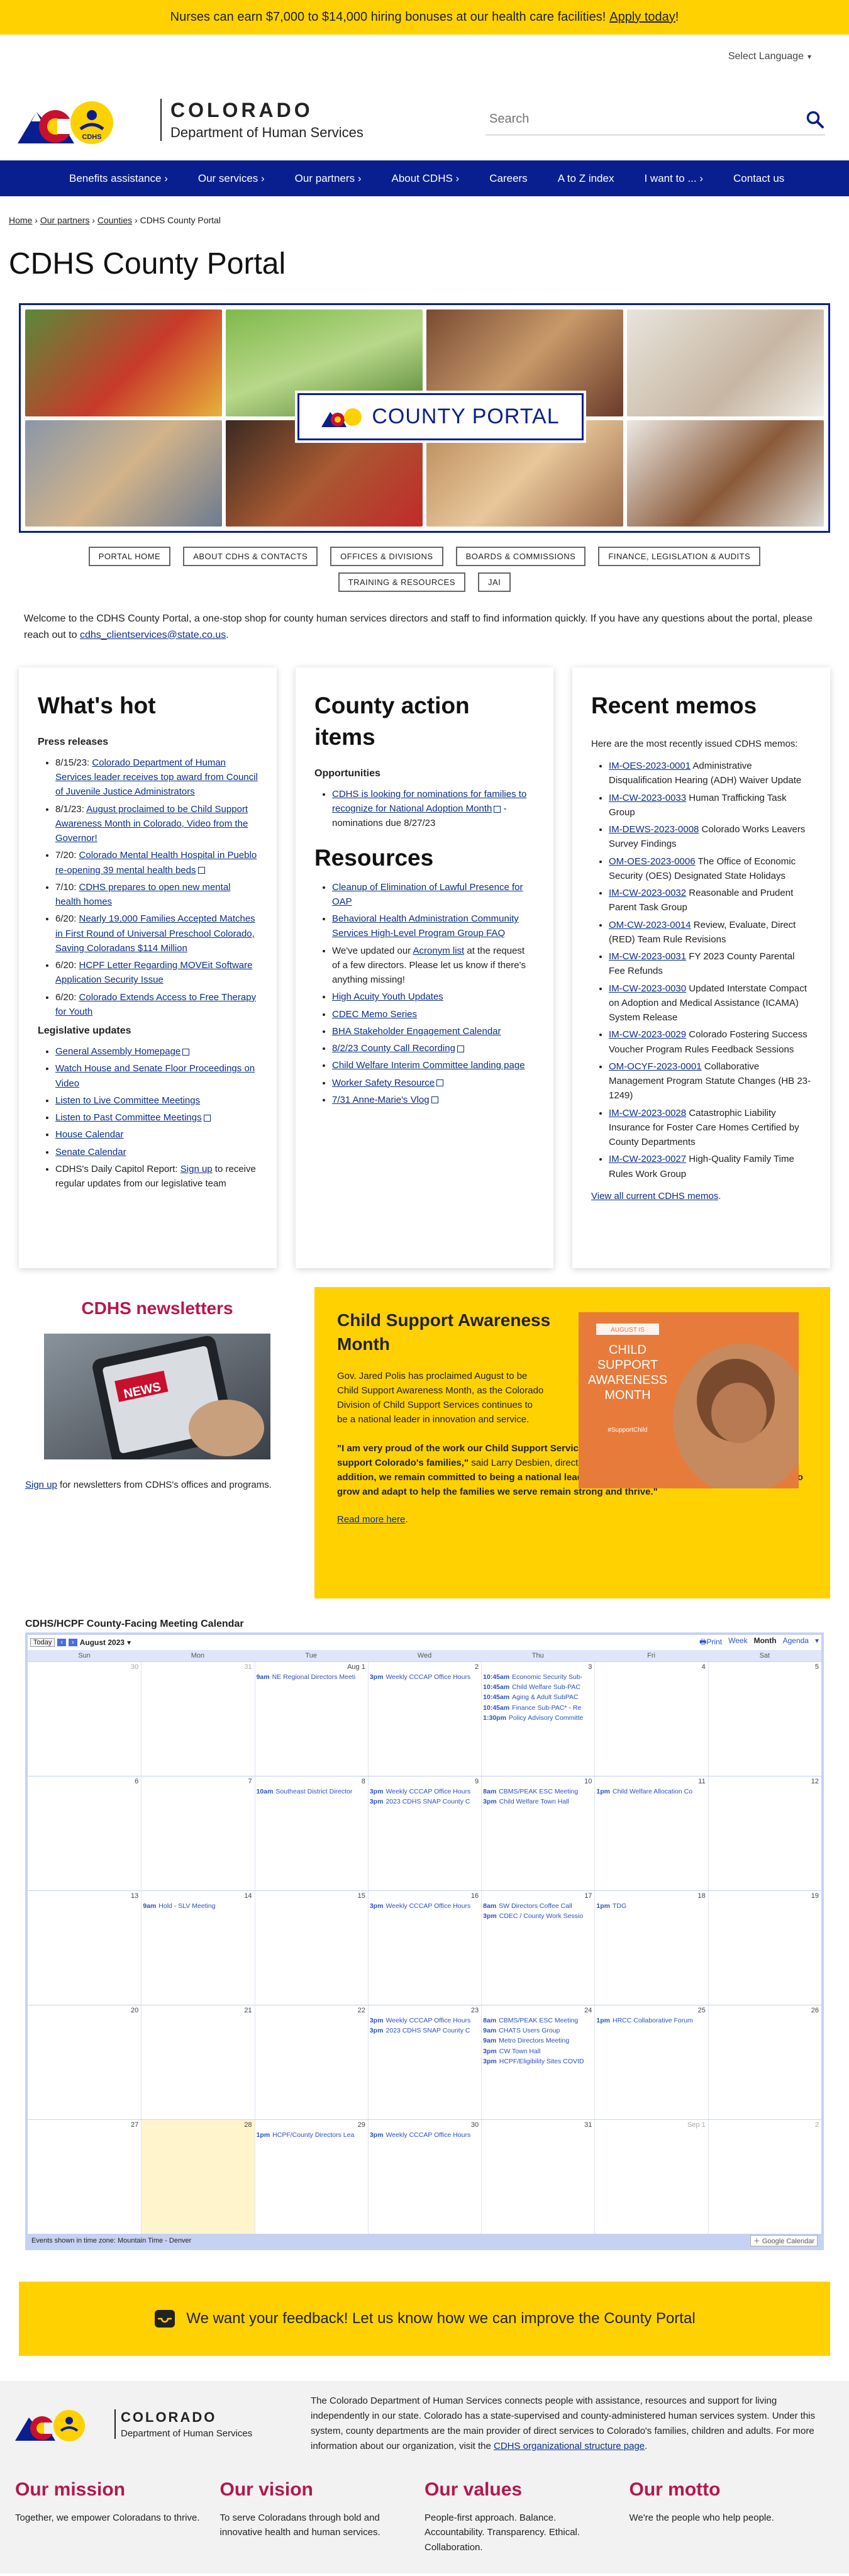  Describe the element at coordinates (251, 556) in the screenshot. I see `tab-about-cdhs: ABOUT CDHS & CONTACTS` at that location.